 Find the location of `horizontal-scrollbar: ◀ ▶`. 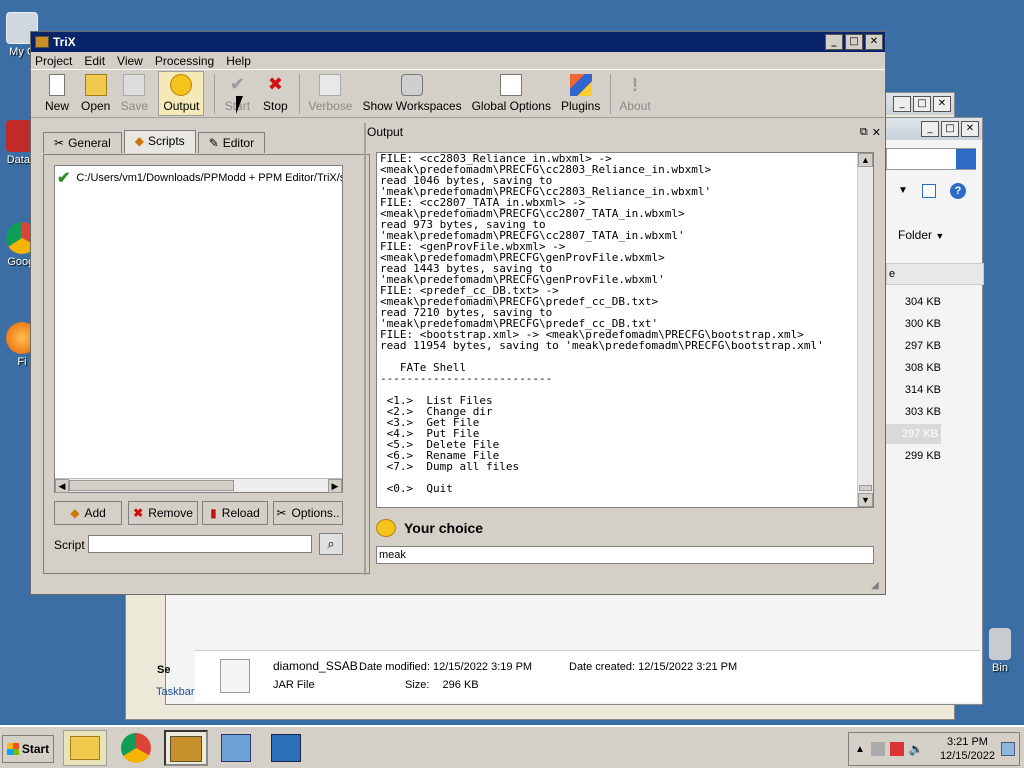

horizontal-scrollbar: ◀ ▶ is located at coordinates (198, 485).